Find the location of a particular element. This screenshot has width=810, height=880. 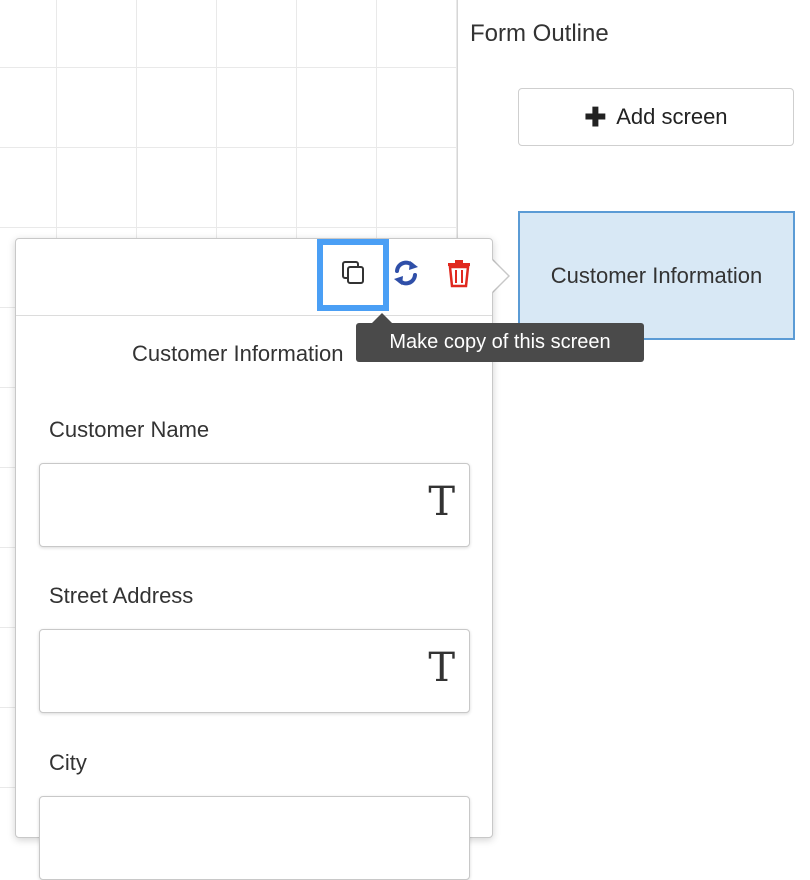

copy-screen-button is located at coordinates (353, 275).